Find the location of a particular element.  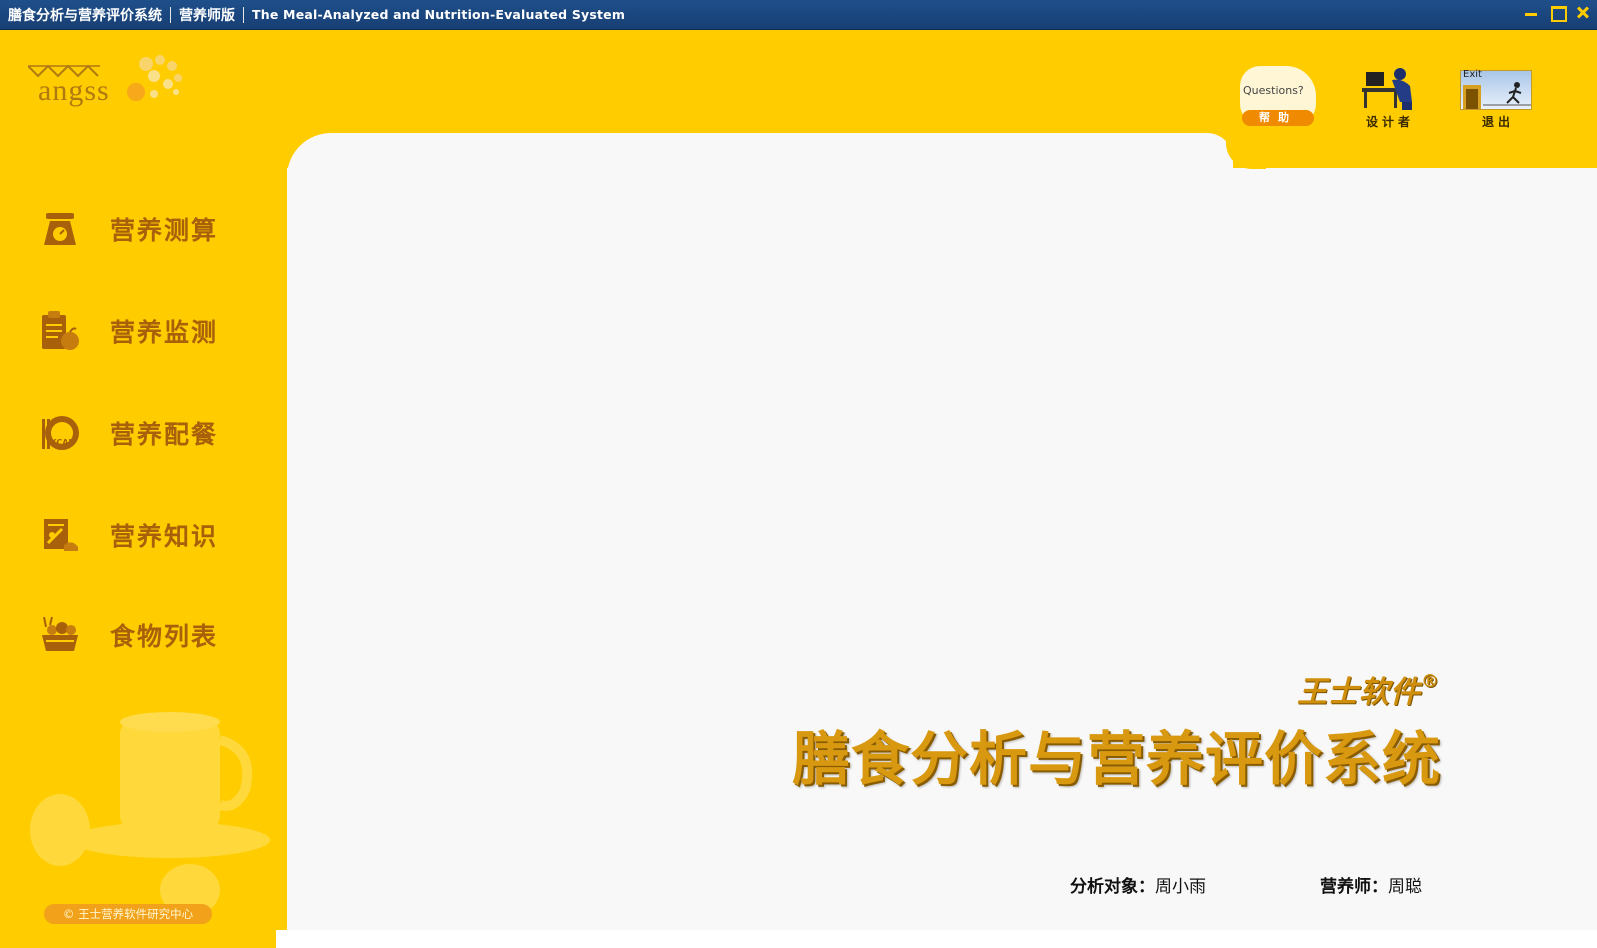

nav-food-list: 食物列表 is located at coordinates (151, 635).